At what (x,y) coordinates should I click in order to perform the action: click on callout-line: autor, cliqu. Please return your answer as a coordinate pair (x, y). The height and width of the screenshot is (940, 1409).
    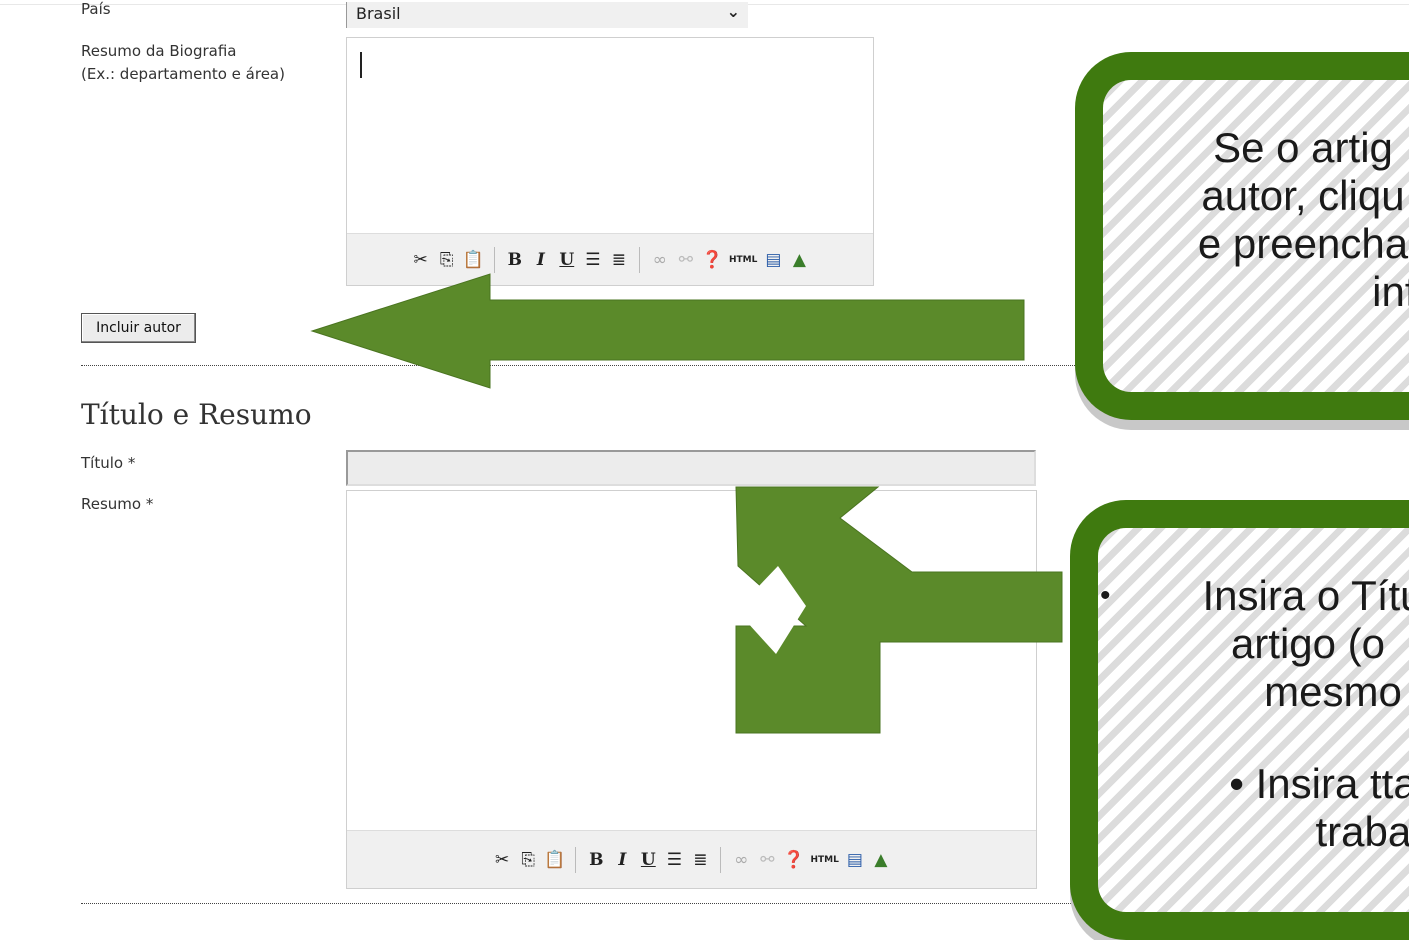
    Looking at the image, I should click on (1256, 196).